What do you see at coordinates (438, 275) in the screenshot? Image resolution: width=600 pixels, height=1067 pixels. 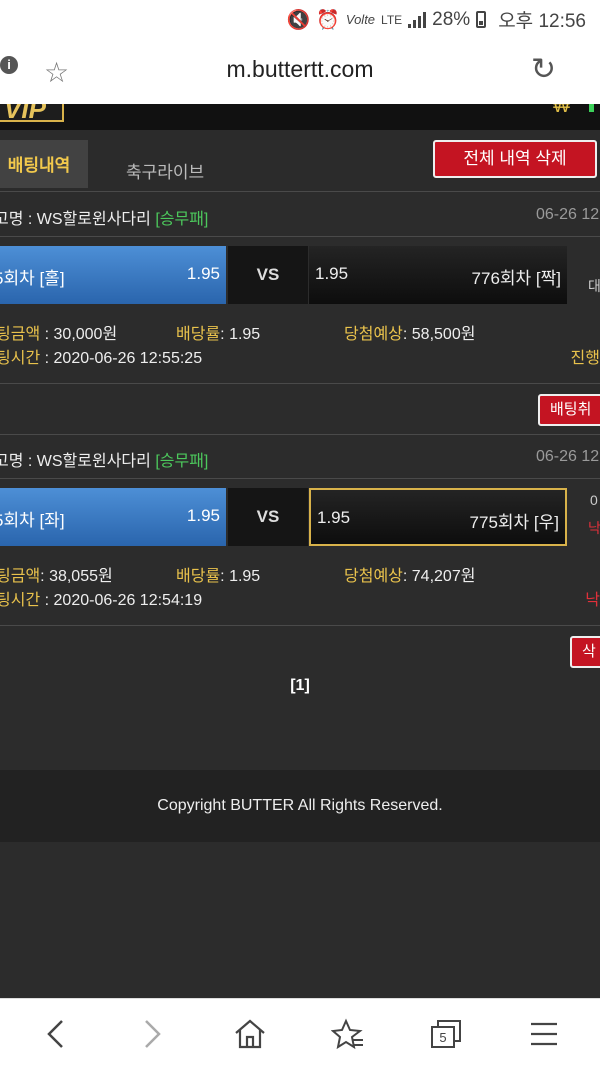 I see `pick-away: 1.95 776회차 [짝]` at bounding box center [438, 275].